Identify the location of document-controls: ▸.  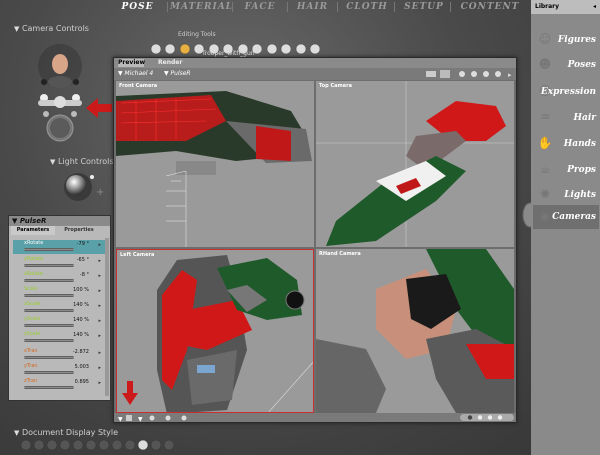
(470, 74).